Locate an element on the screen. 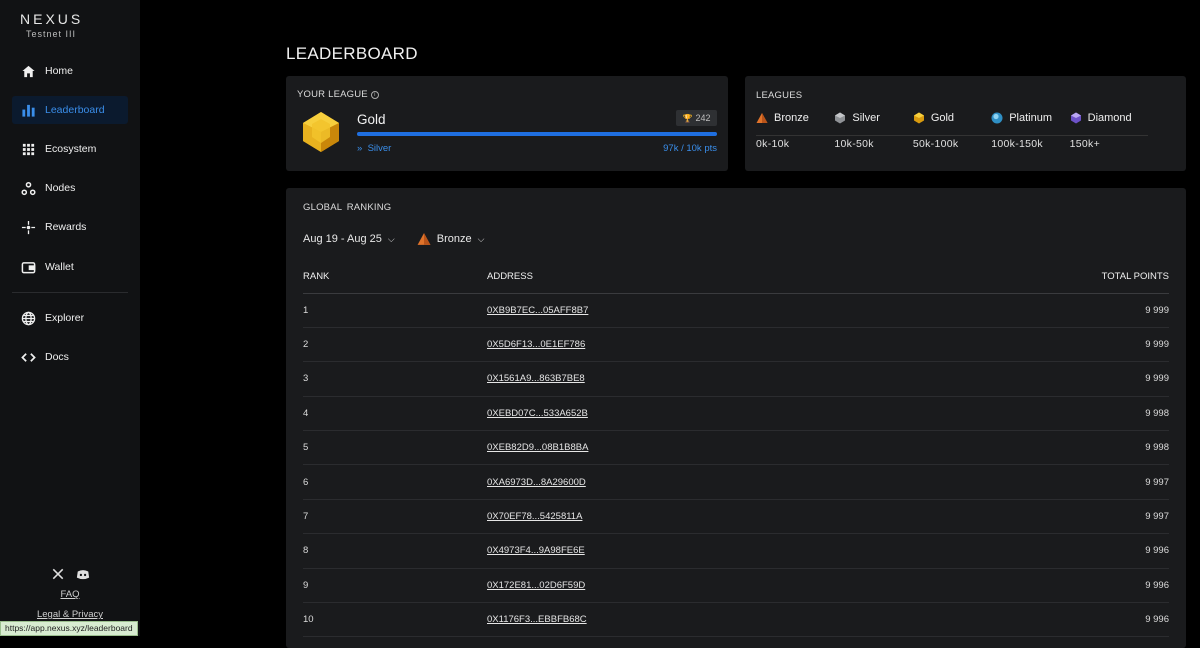 The width and height of the screenshot is (1200, 648). next-league: » Silver is located at coordinates (374, 148).